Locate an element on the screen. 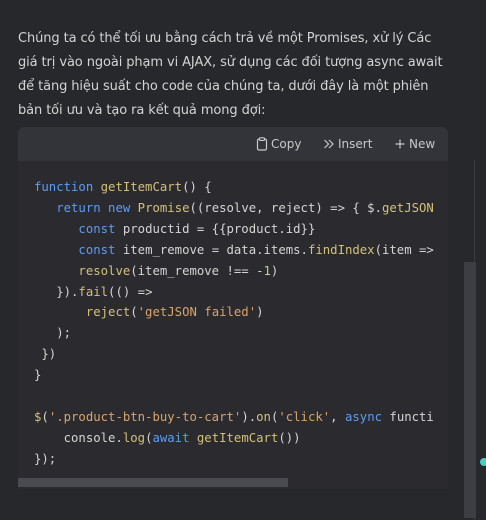 Image resolution: width=486 pixels, height=520 pixels. code-line: function getItemCart() { is located at coordinates (123, 187).